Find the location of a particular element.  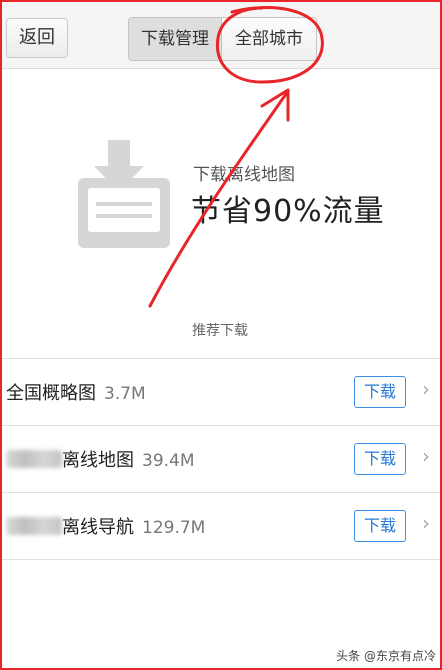

tab-all-cities: 全部城市 is located at coordinates (268, 39).